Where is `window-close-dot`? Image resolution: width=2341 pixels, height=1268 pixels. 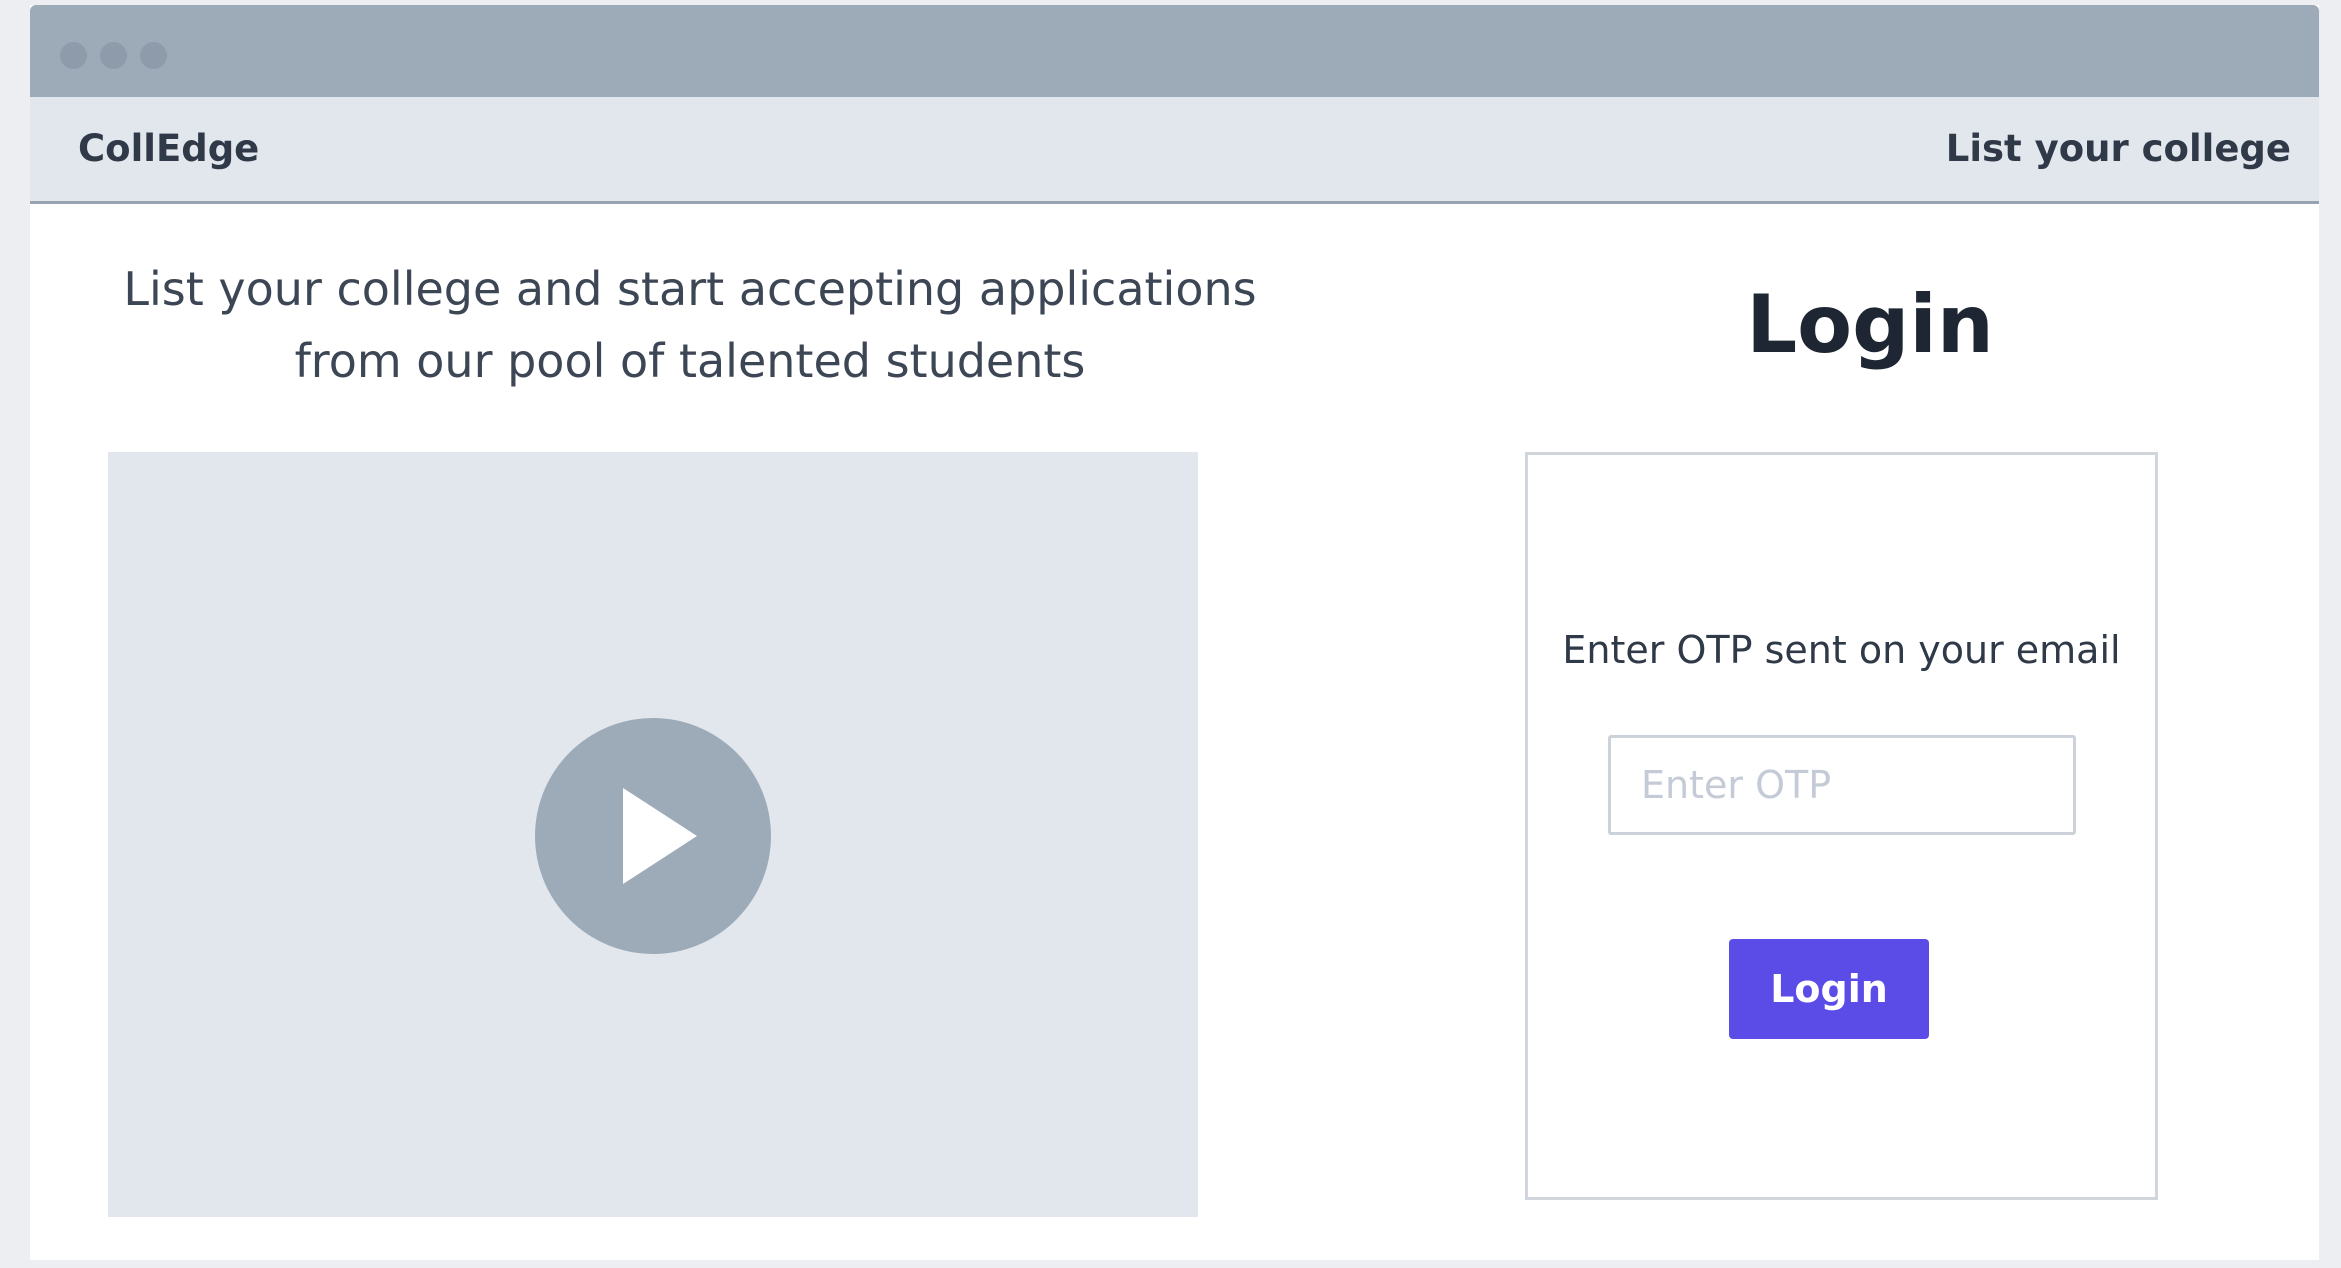
window-close-dot is located at coordinates (73, 55).